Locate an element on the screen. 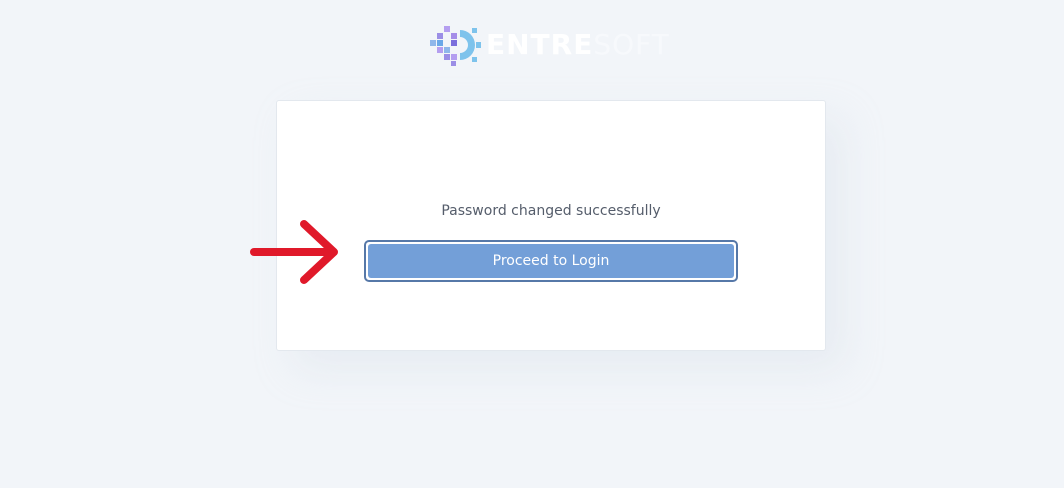 This screenshot has width=1064, height=488. logo-wordmark: ENTRESOFT is located at coordinates (578, 45).